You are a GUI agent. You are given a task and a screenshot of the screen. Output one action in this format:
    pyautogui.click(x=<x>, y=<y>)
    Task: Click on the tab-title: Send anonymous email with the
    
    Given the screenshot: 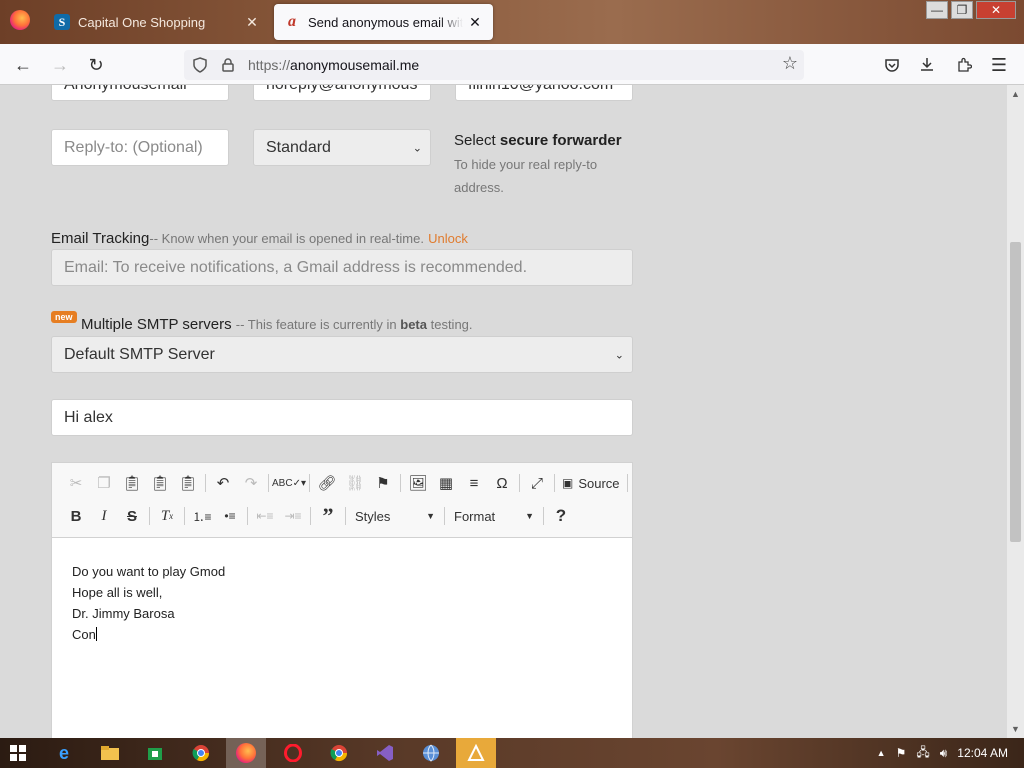 What is the action you would take?
    pyautogui.click(x=385, y=22)
    